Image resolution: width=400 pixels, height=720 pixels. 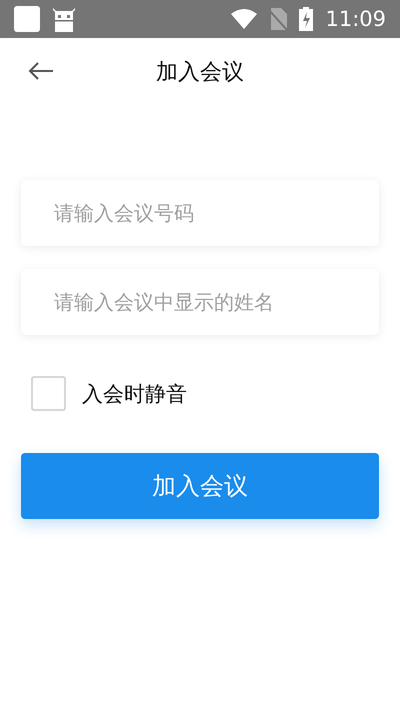 What do you see at coordinates (244, 19) in the screenshot?
I see `wifi-icon` at bounding box center [244, 19].